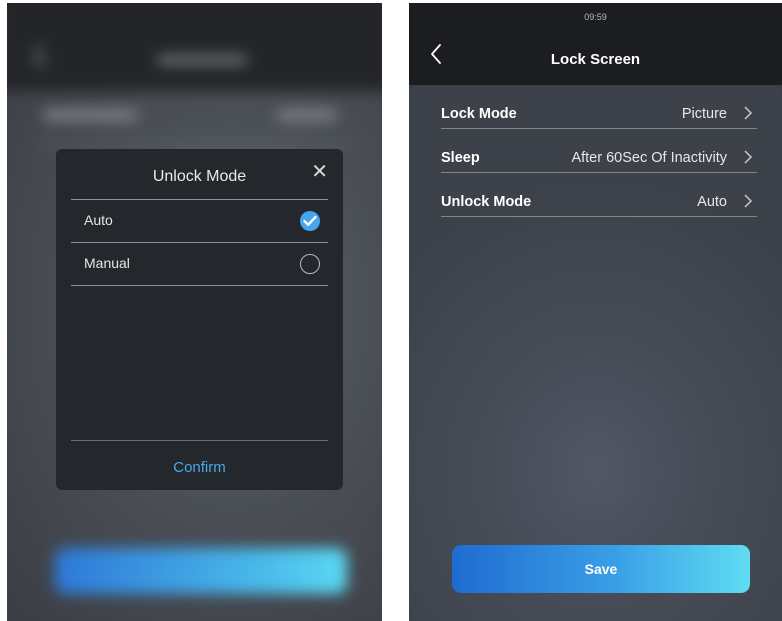  Describe the element at coordinates (595, 44) in the screenshot. I see `top-bar: 09:59 Lock Screen` at that location.